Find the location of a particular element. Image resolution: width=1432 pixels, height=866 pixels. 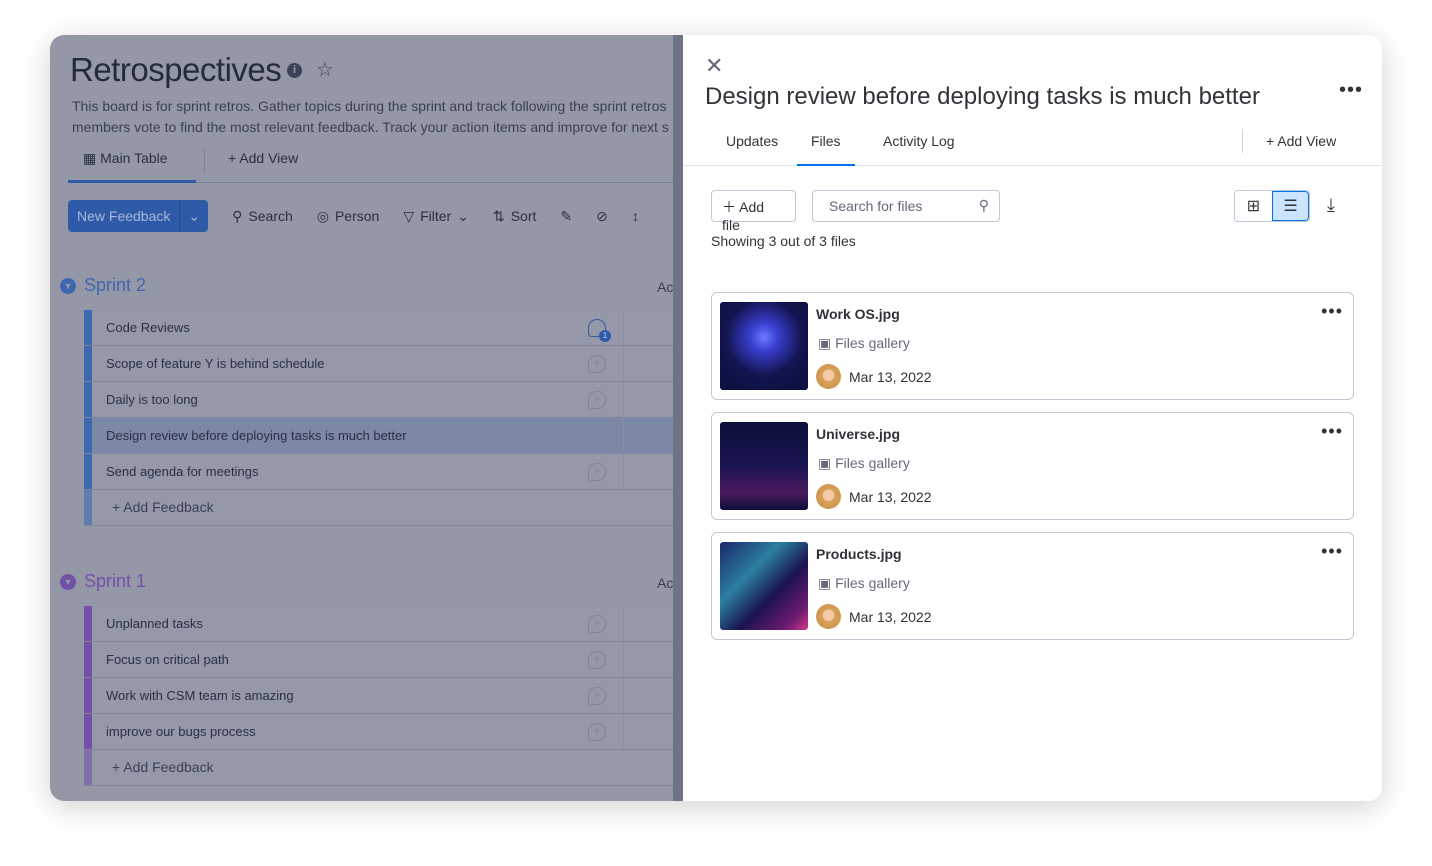

comment-icon: 1 is located at coordinates (599, 330).